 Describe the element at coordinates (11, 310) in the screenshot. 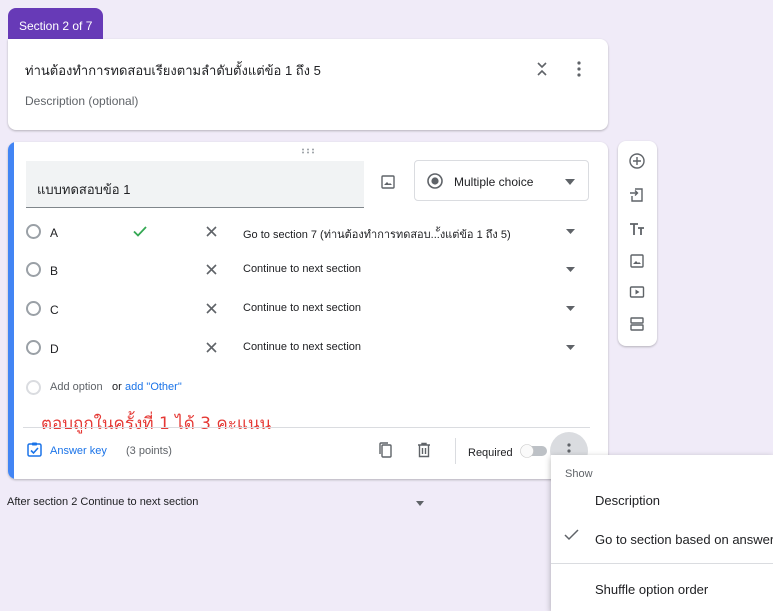

I see `active-accent-bar` at that location.